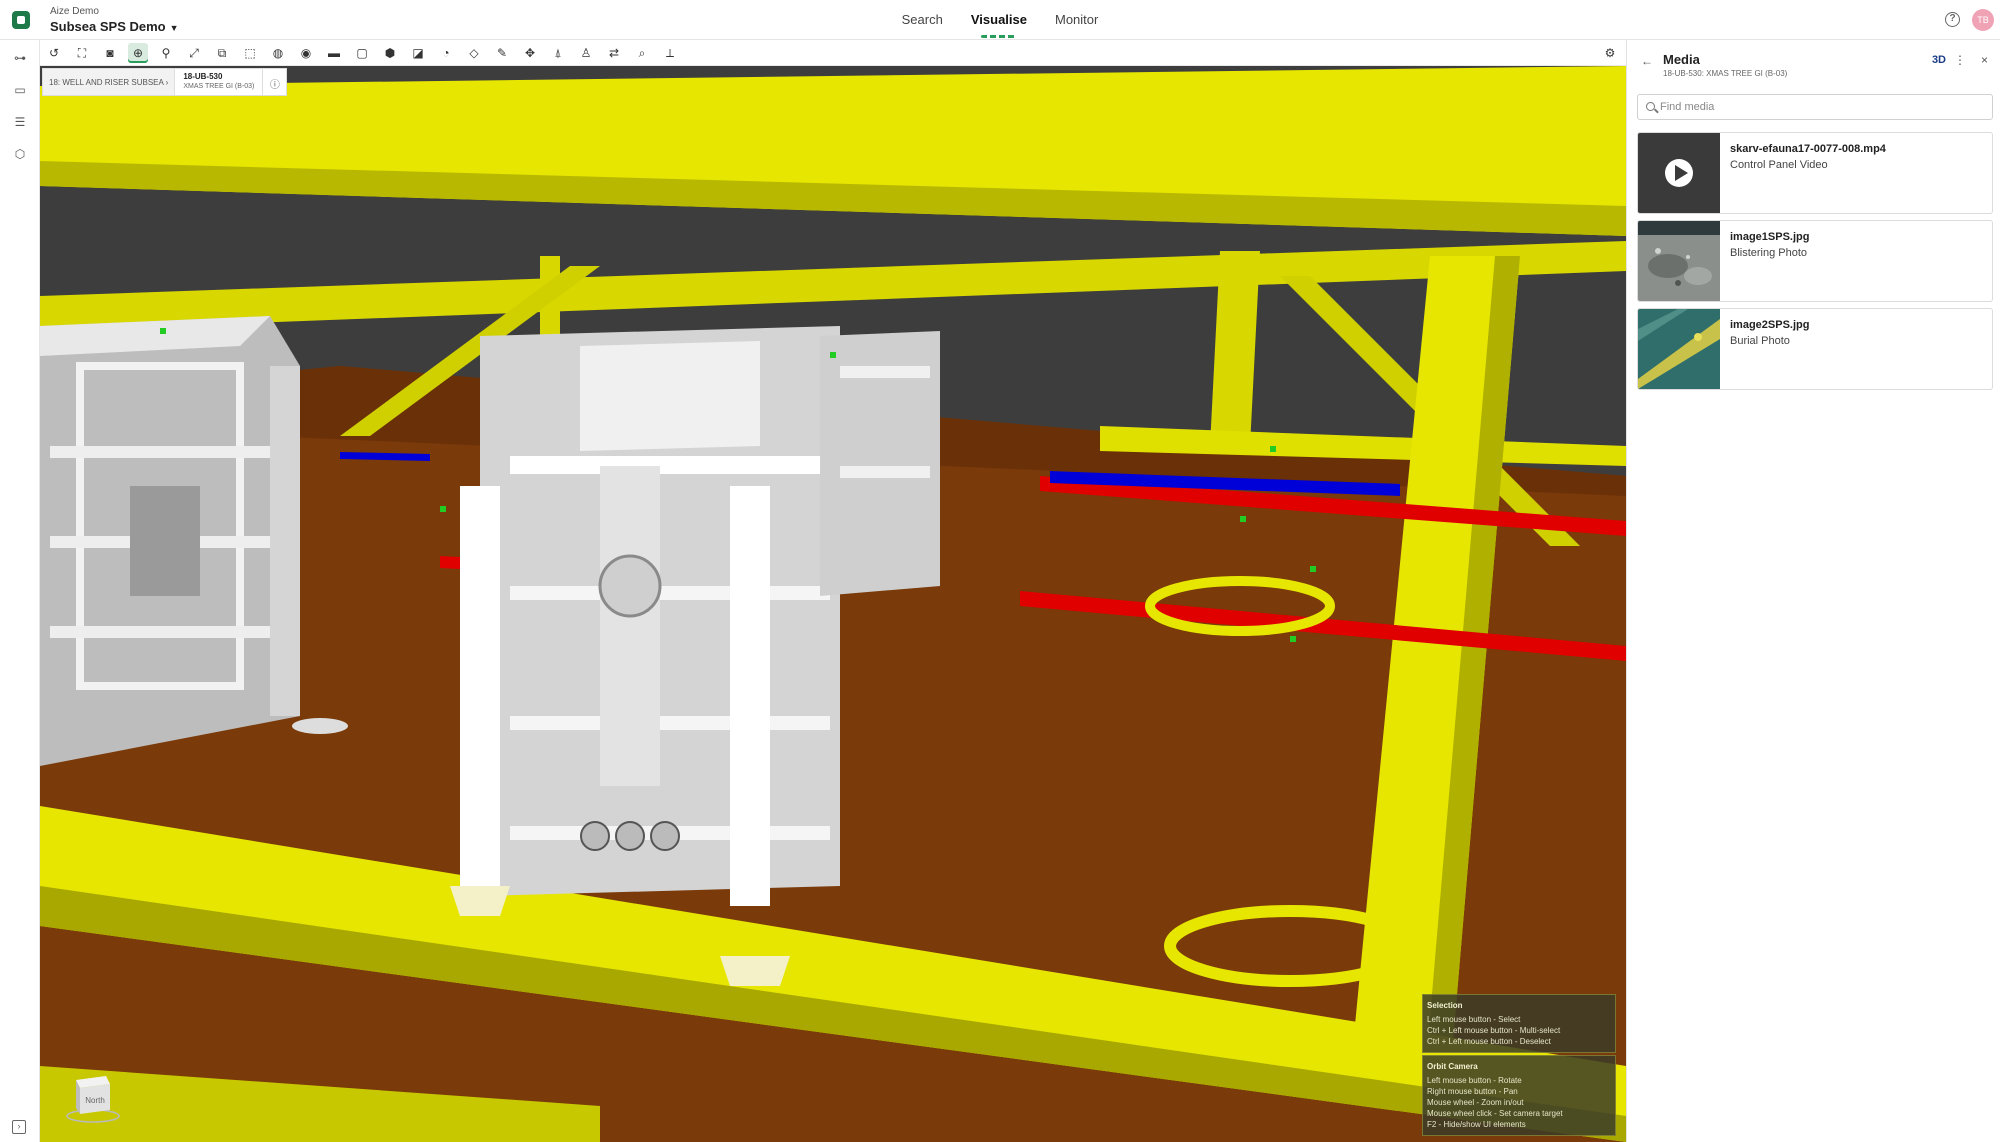 The image size is (2000, 1142). Describe the element at coordinates (174, 28) in the screenshot. I see `caret-down-icon: ▼` at that location.